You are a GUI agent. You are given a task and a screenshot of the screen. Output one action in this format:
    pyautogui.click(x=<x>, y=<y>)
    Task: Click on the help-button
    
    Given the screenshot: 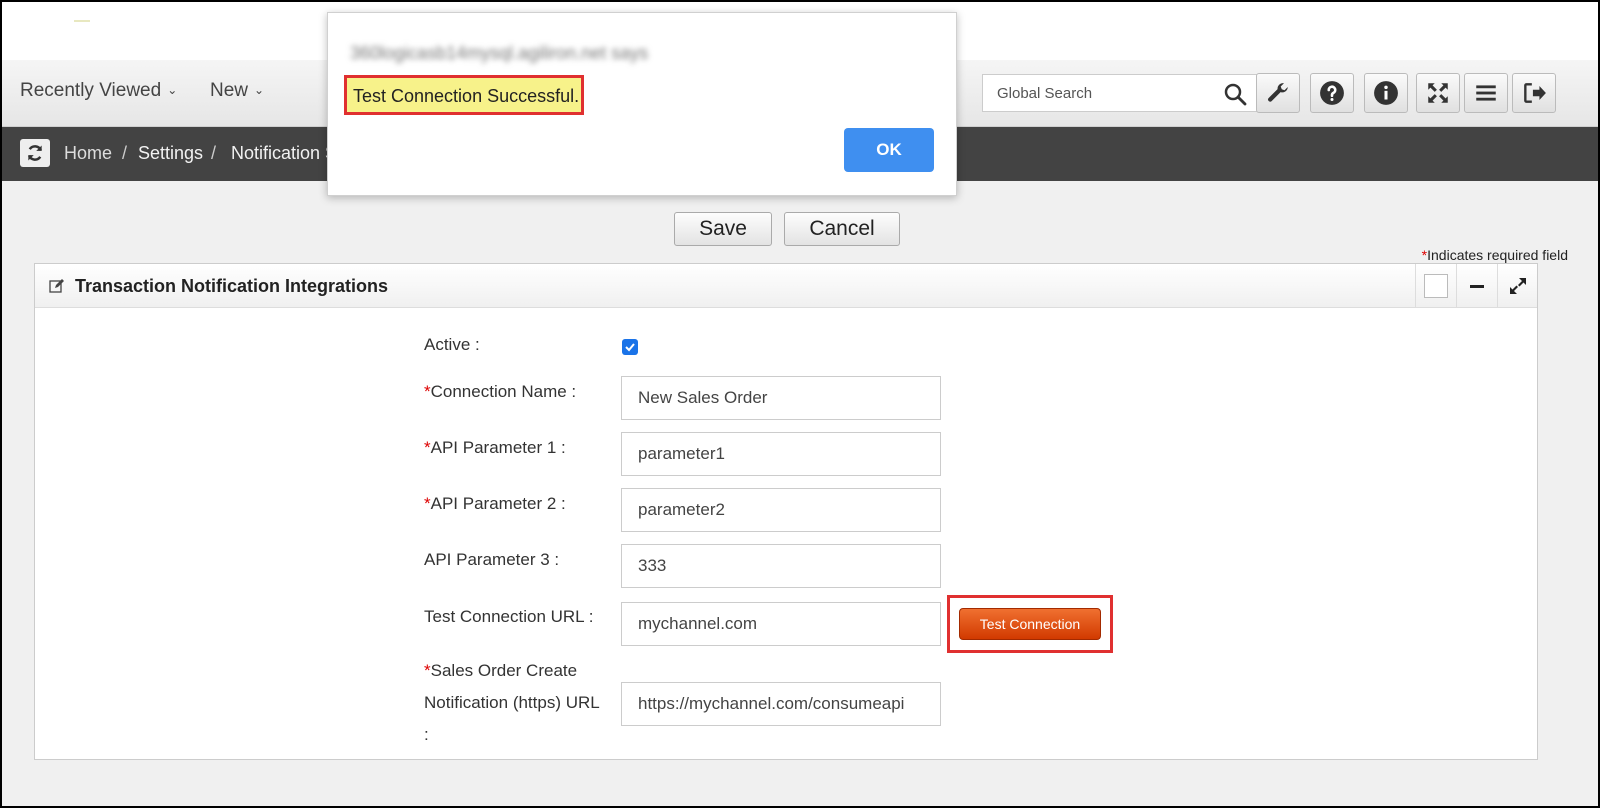 What is the action you would take?
    pyautogui.click(x=1332, y=93)
    